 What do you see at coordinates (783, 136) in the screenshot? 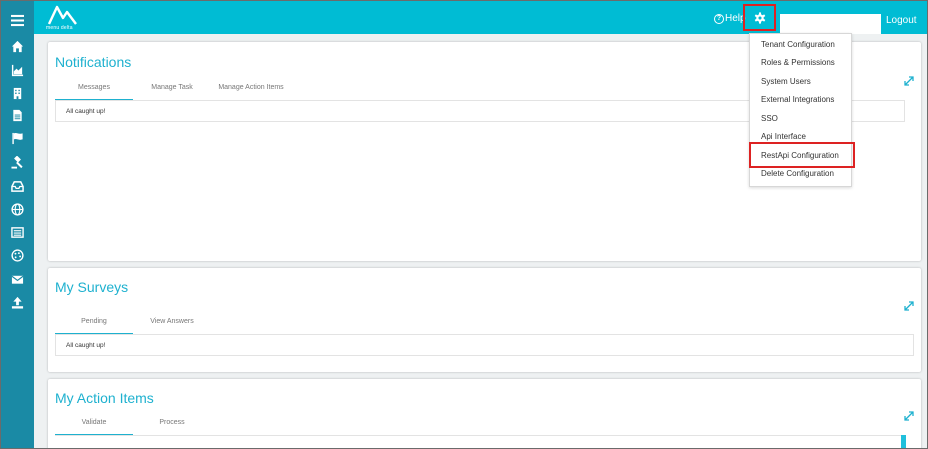
I see `menu-item-api-interface: Api Interface` at bounding box center [783, 136].